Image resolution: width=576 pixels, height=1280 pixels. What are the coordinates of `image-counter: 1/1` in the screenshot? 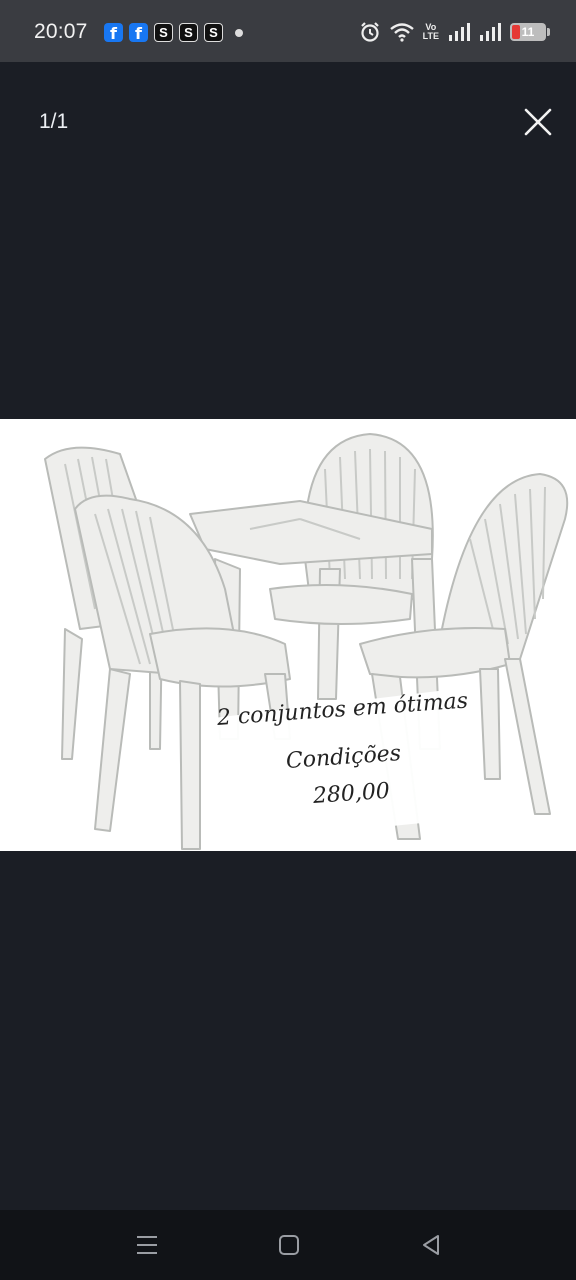 It's located at (54, 121).